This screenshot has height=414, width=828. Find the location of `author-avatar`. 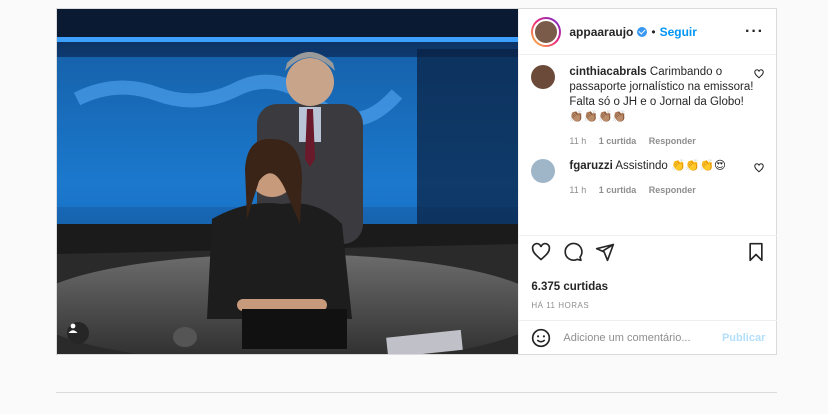

author-avatar is located at coordinates (546, 31).